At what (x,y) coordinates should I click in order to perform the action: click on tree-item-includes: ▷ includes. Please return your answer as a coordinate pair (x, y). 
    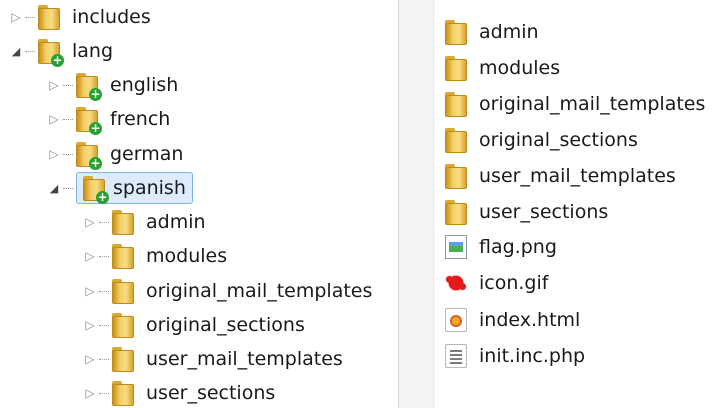
    Looking at the image, I should click on (82, 17).